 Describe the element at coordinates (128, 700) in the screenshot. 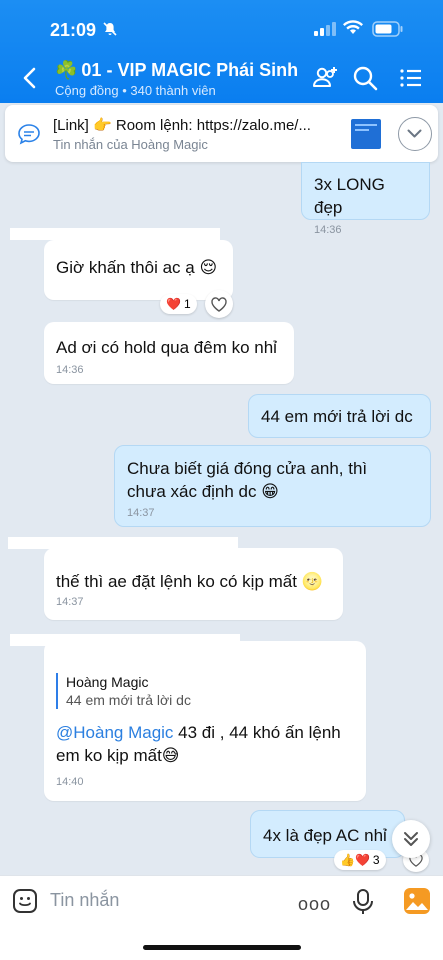

I see `quoted-text: 44 em mới trả lời dc` at that location.